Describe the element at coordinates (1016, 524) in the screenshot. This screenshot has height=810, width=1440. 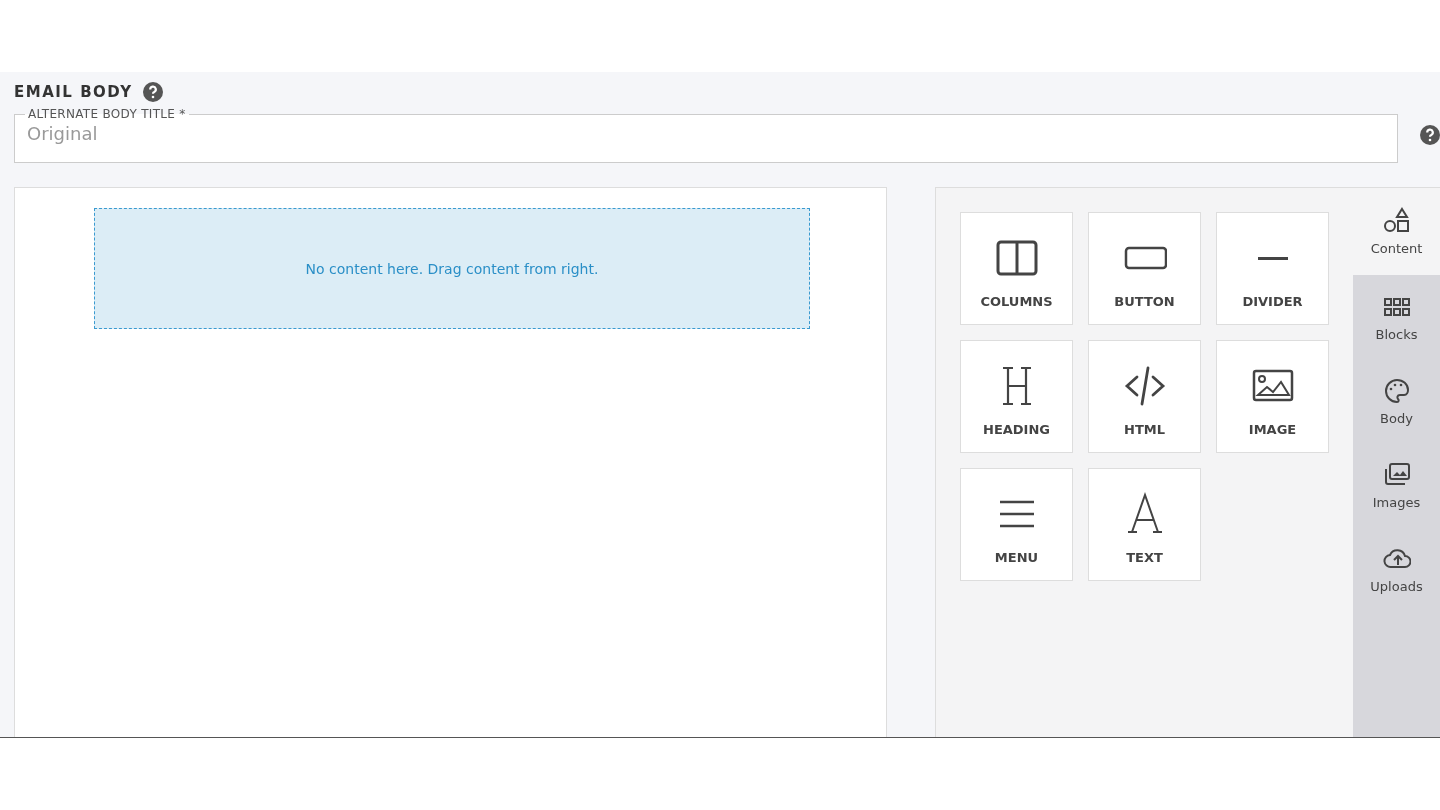
I see `content-tile: MENU` at that location.